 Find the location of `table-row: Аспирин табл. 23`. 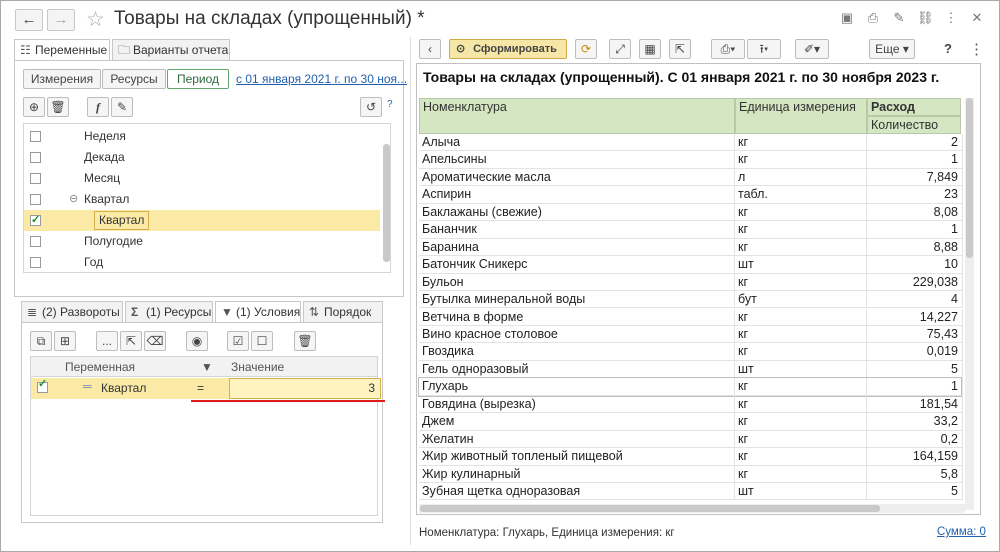

table-row: Аспирин табл. 23 is located at coordinates (691, 195).